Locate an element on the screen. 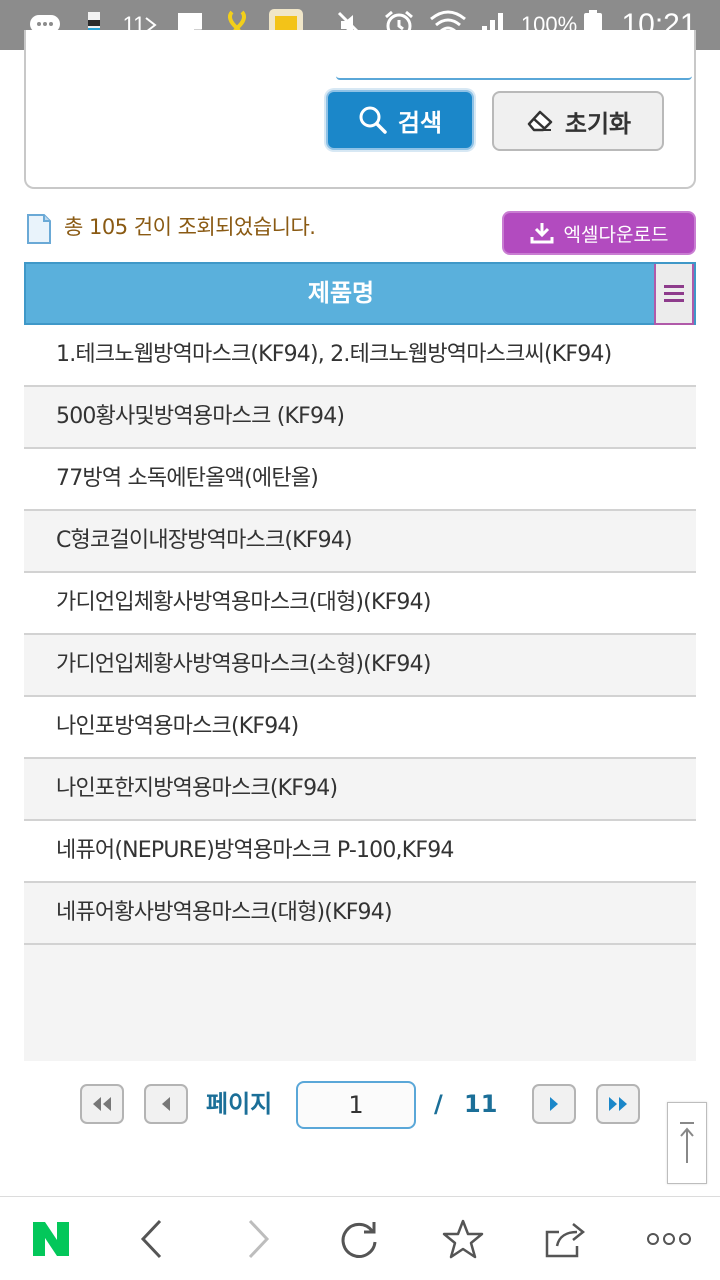  search-icon is located at coordinates (373, 120).